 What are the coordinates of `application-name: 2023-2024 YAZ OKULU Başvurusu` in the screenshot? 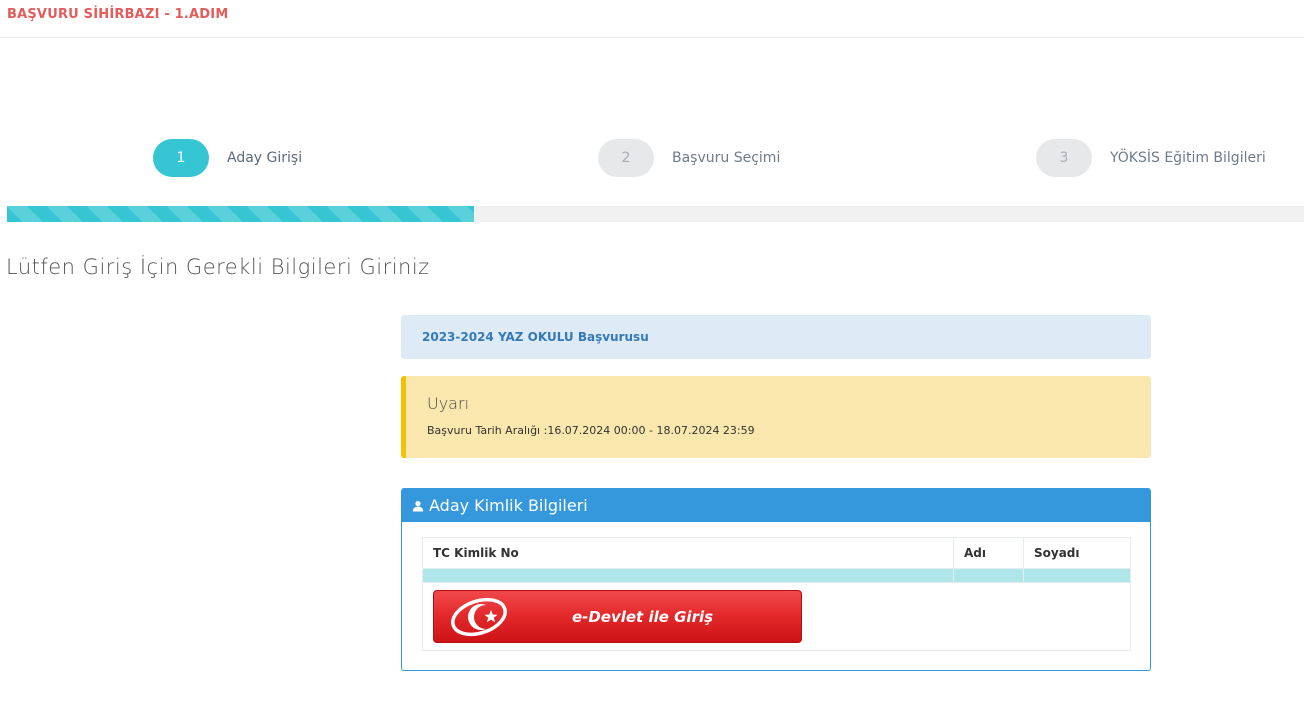 It's located at (535, 337).